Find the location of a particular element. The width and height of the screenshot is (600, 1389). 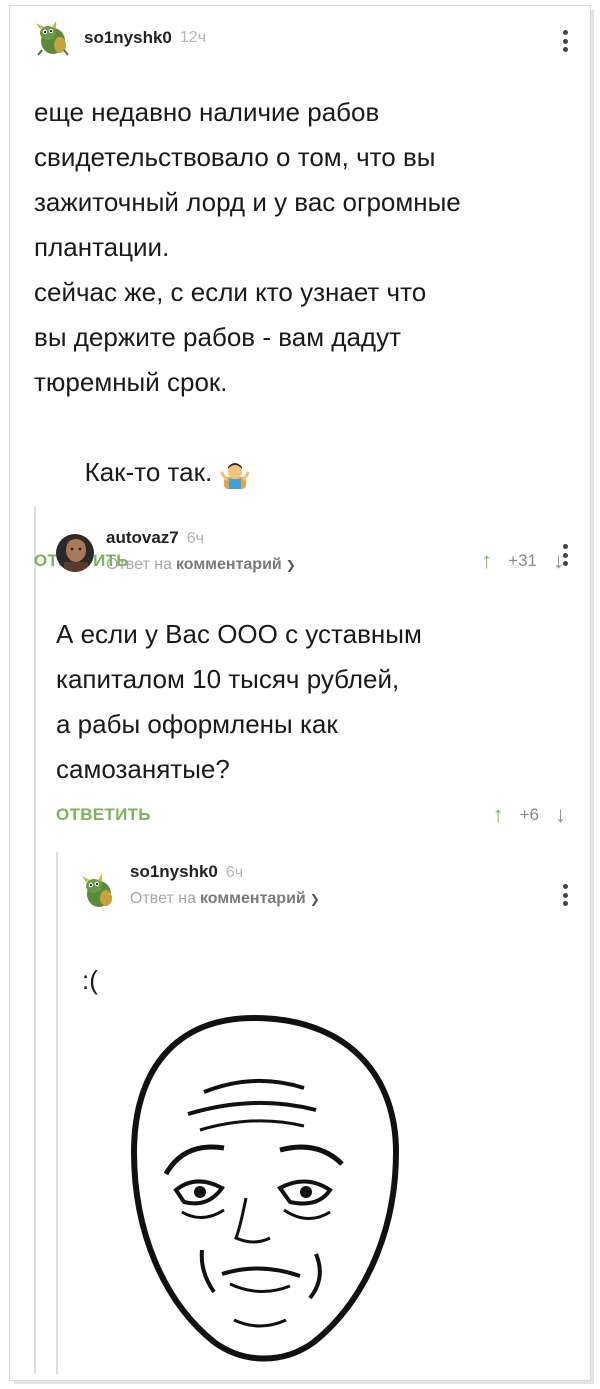

comment-line: :( is located at coordinates (90, 980).